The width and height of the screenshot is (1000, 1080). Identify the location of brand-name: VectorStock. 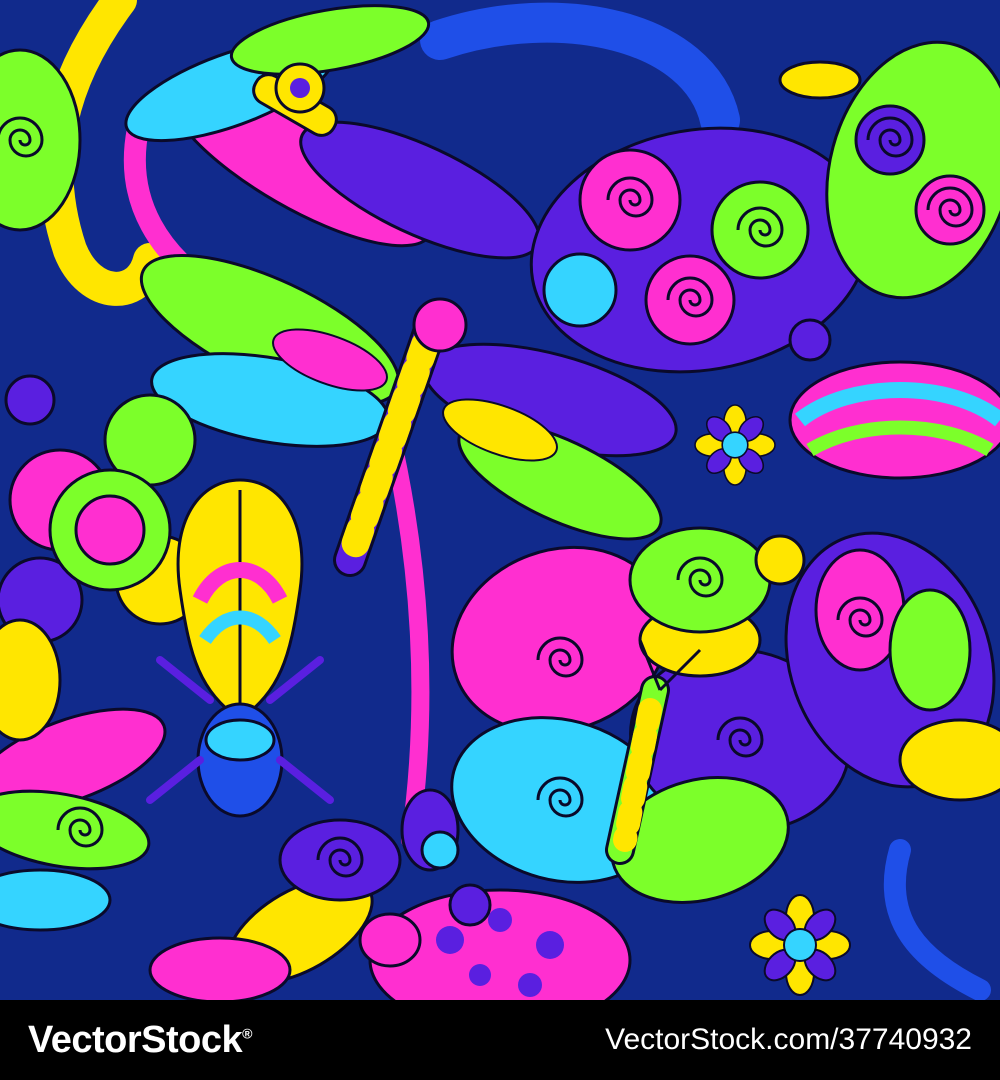
(135, 1039).